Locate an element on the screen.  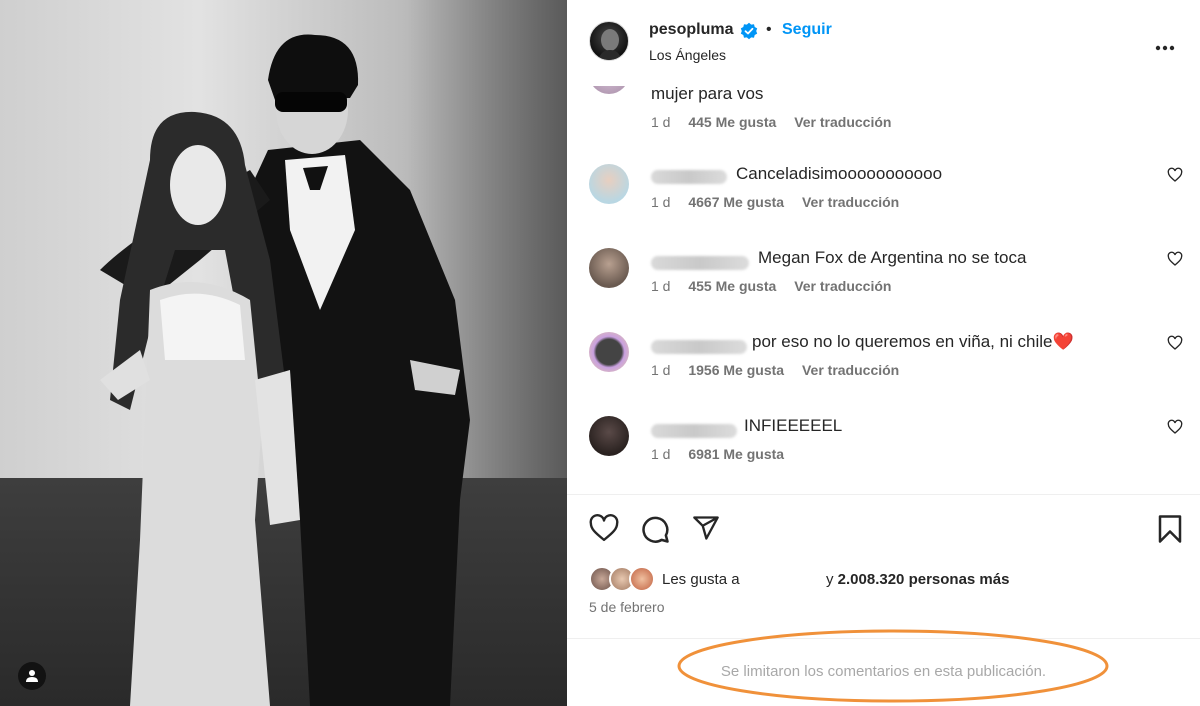
comment-likes: 6981 Me gusta is located at coordinates (736, 454).